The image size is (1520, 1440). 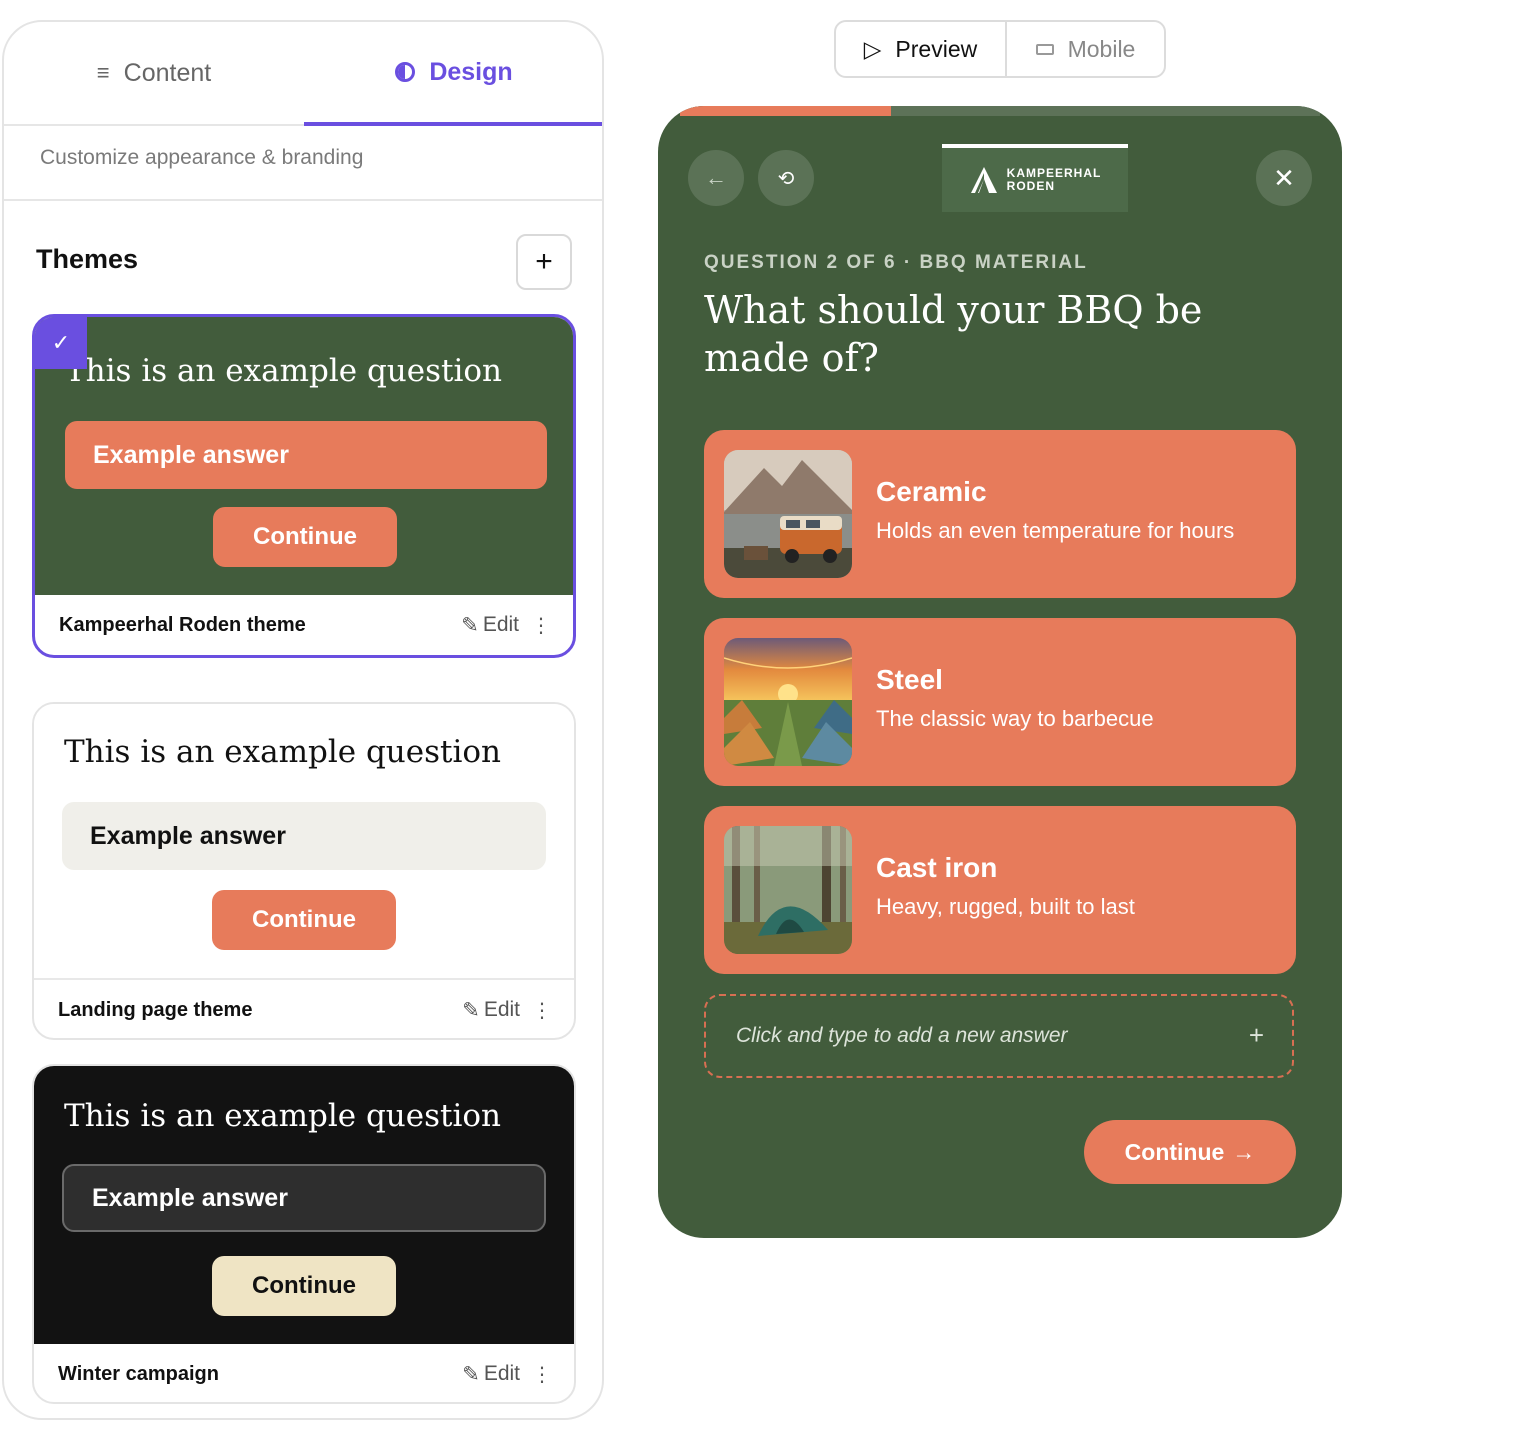 I want to click on tab-content: ≡ Content, so click(x=154, y=73).